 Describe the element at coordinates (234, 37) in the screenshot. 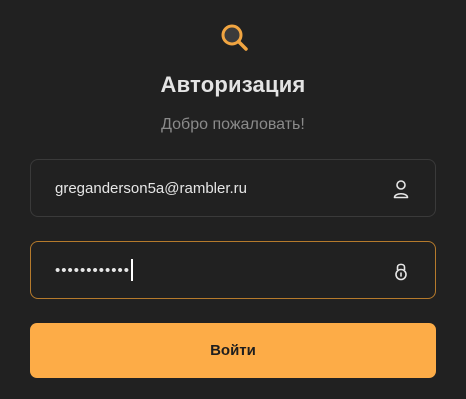

I see `magnifier-logo-icon` at that location.